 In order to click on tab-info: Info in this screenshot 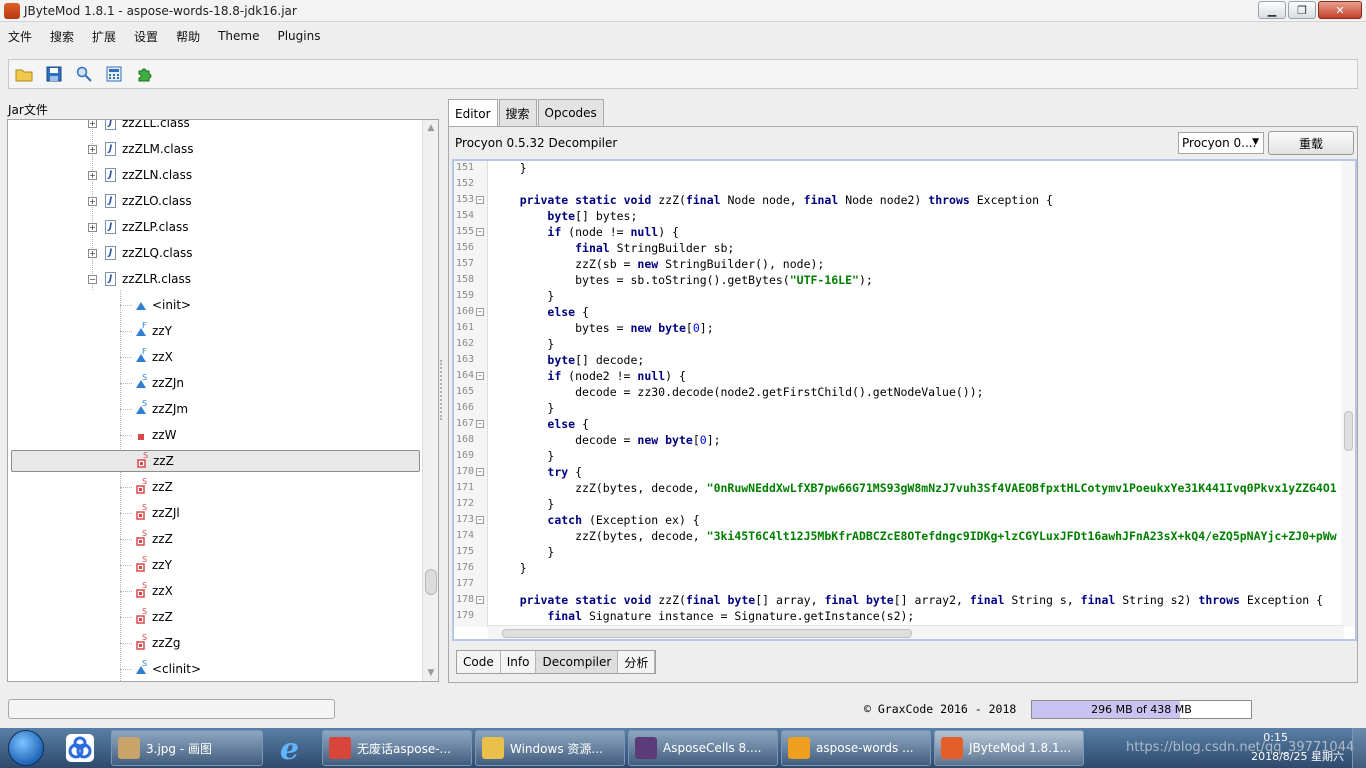, I will do `click(519, 662)`.